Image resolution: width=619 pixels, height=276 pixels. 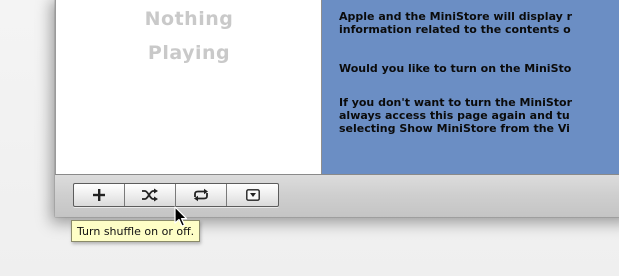 I want to click on repeat-button, so click(x=201, y=195).